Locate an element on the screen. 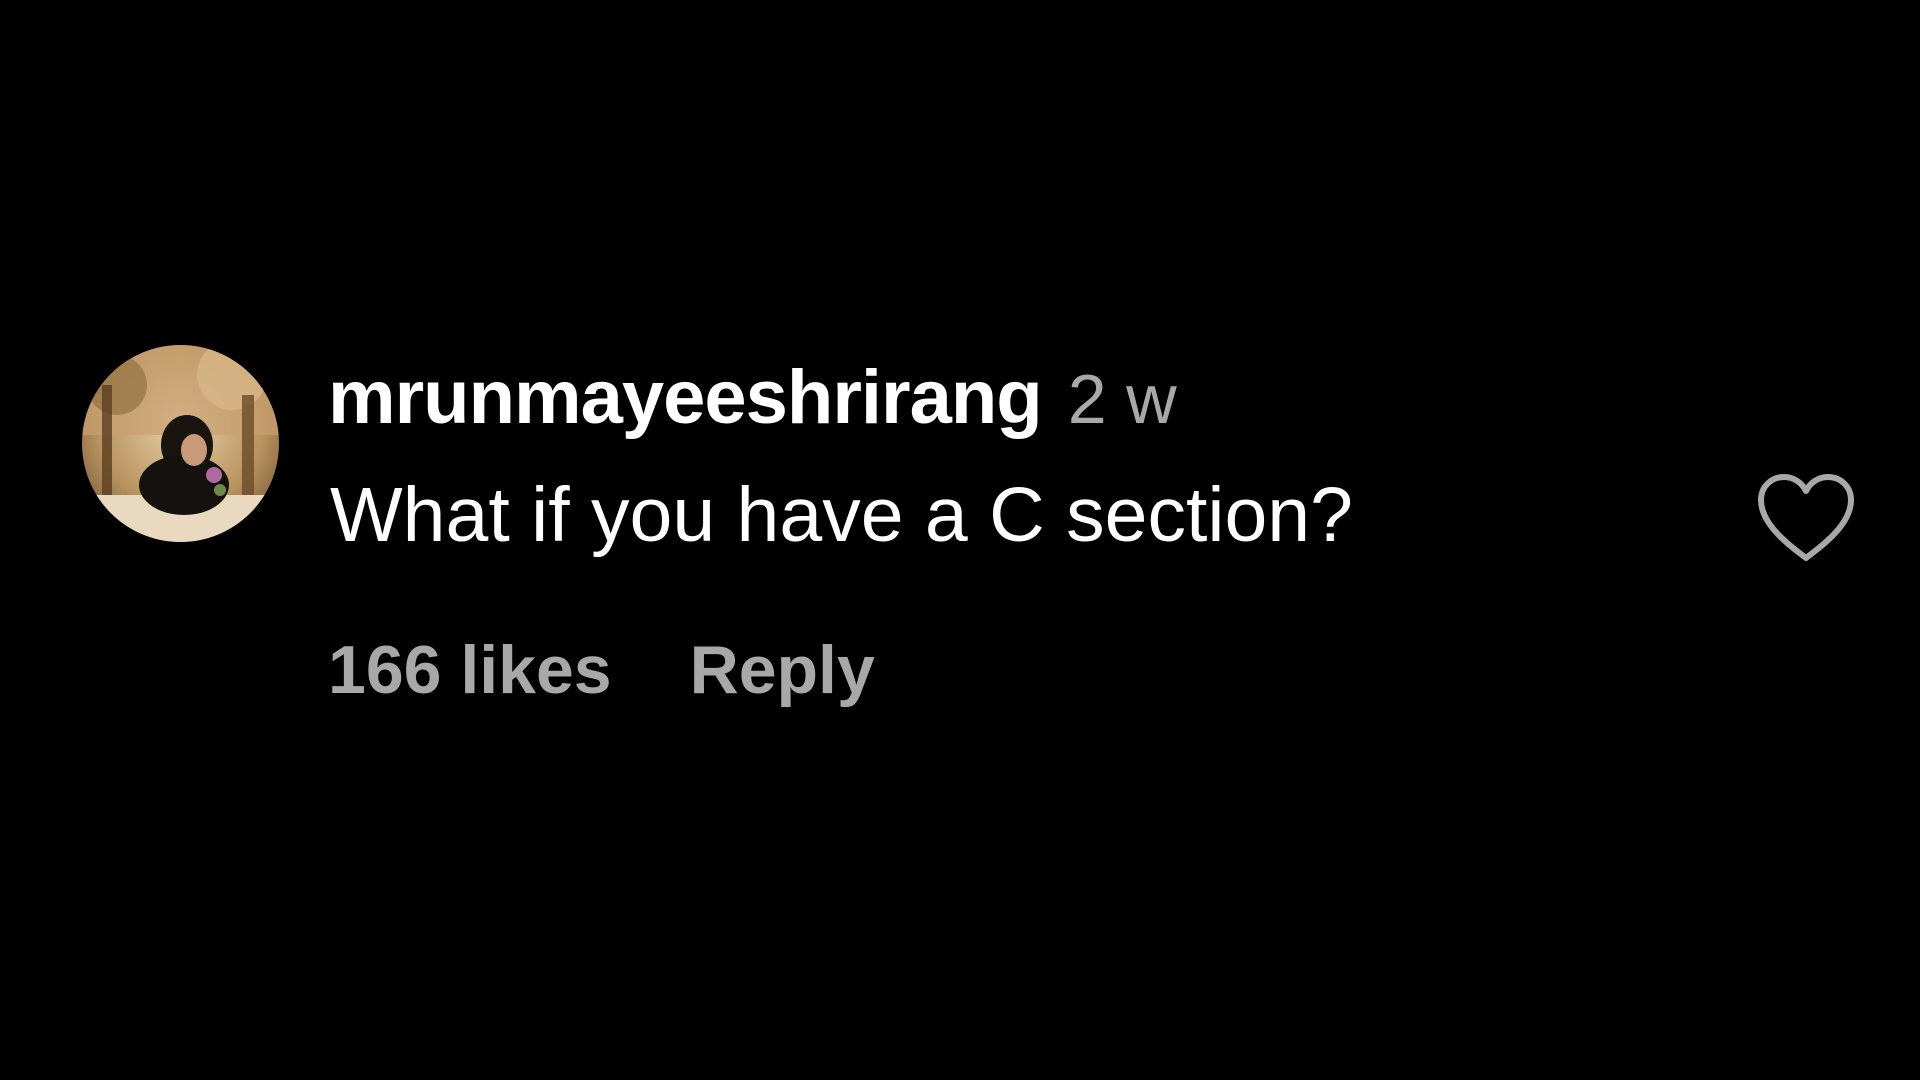 The width and height of the screenshot is (1920, 1080). like-button is located at coordinates (1806, 518).